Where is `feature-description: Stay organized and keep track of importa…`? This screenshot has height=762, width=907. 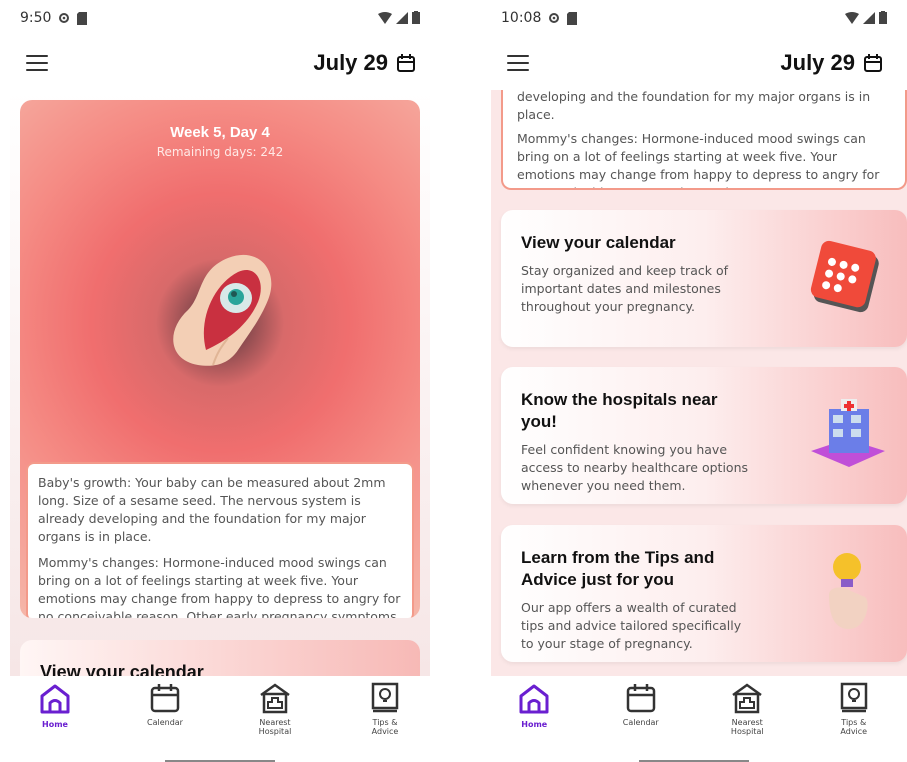 feature-description: Stay organized and keep track of importa… is located at coordinates (624, 288).